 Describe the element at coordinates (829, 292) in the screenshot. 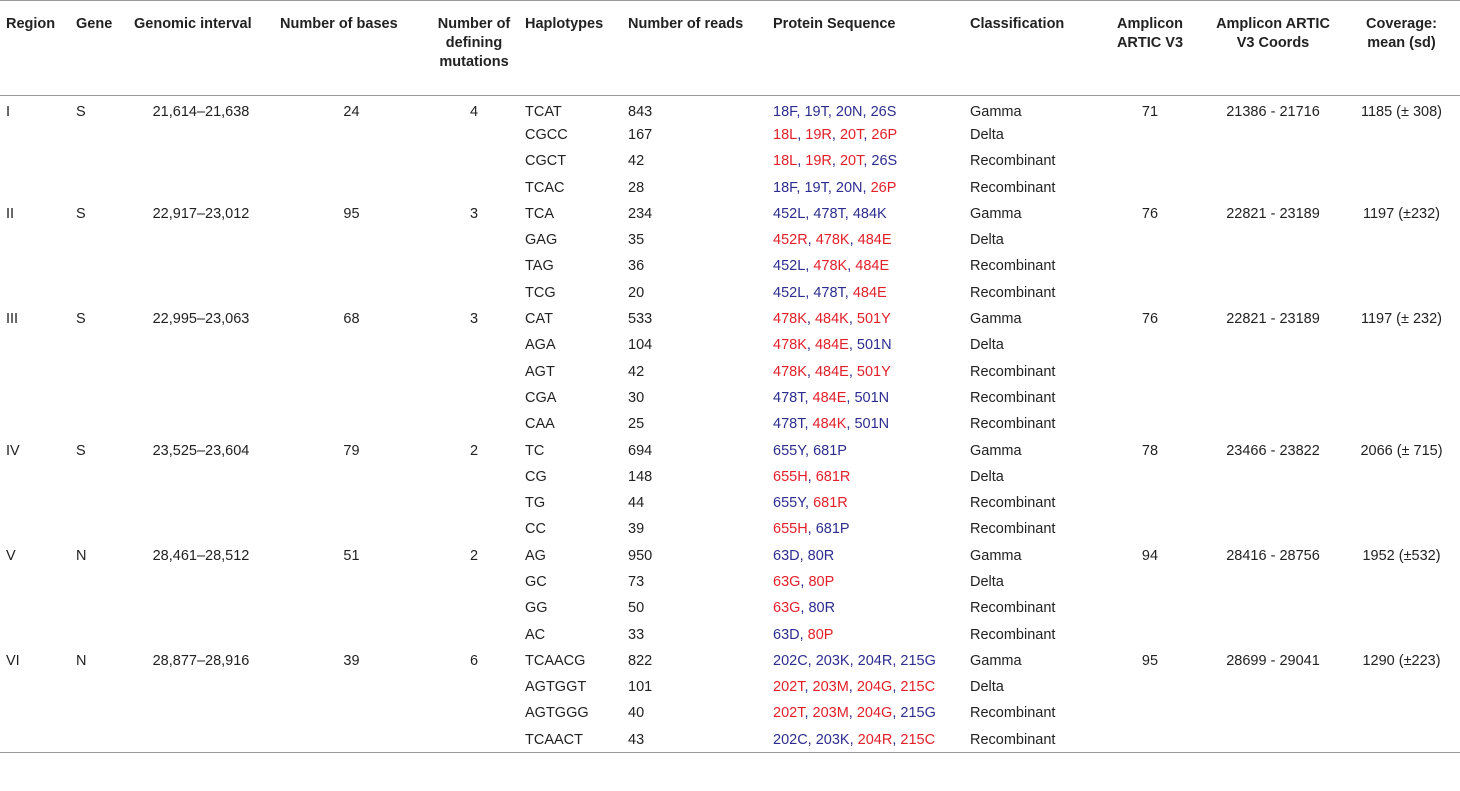

I see `protein-mutation: 478T` at that location.